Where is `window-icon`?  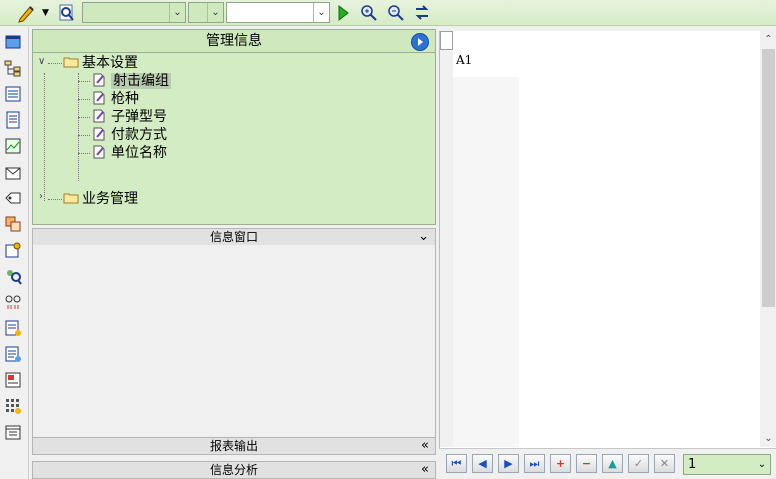
window-icon is located at coordinates (13, 42).